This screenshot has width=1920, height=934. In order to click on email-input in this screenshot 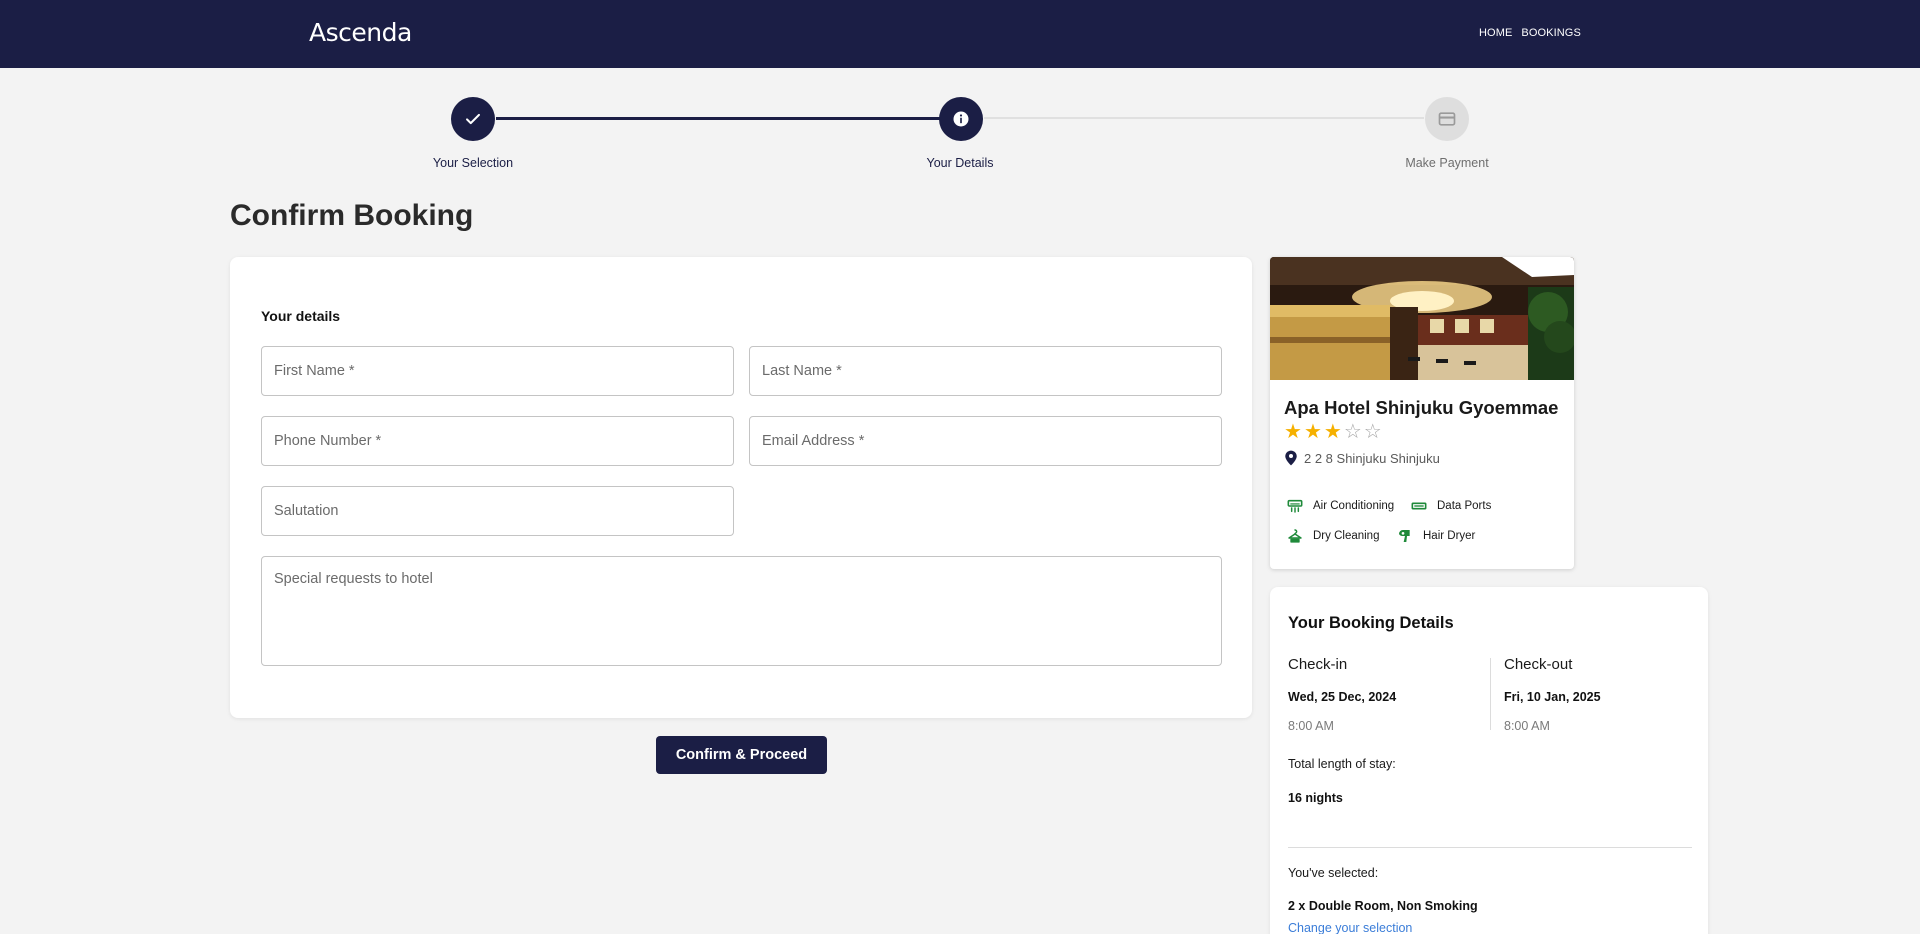, I will do `click(985, 441)`.